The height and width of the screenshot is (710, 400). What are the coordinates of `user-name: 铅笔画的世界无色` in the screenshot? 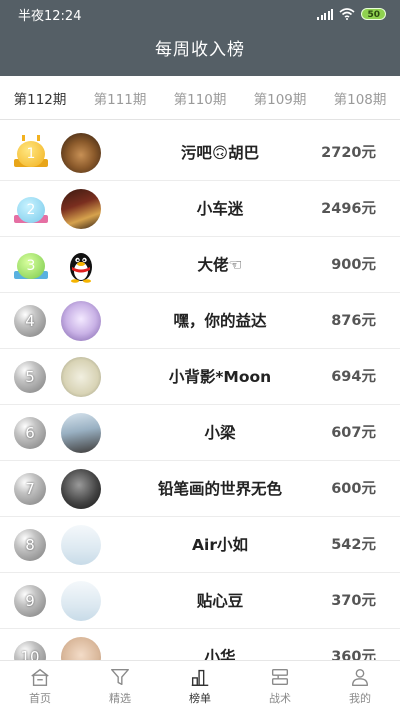 It's located at (219, 489).